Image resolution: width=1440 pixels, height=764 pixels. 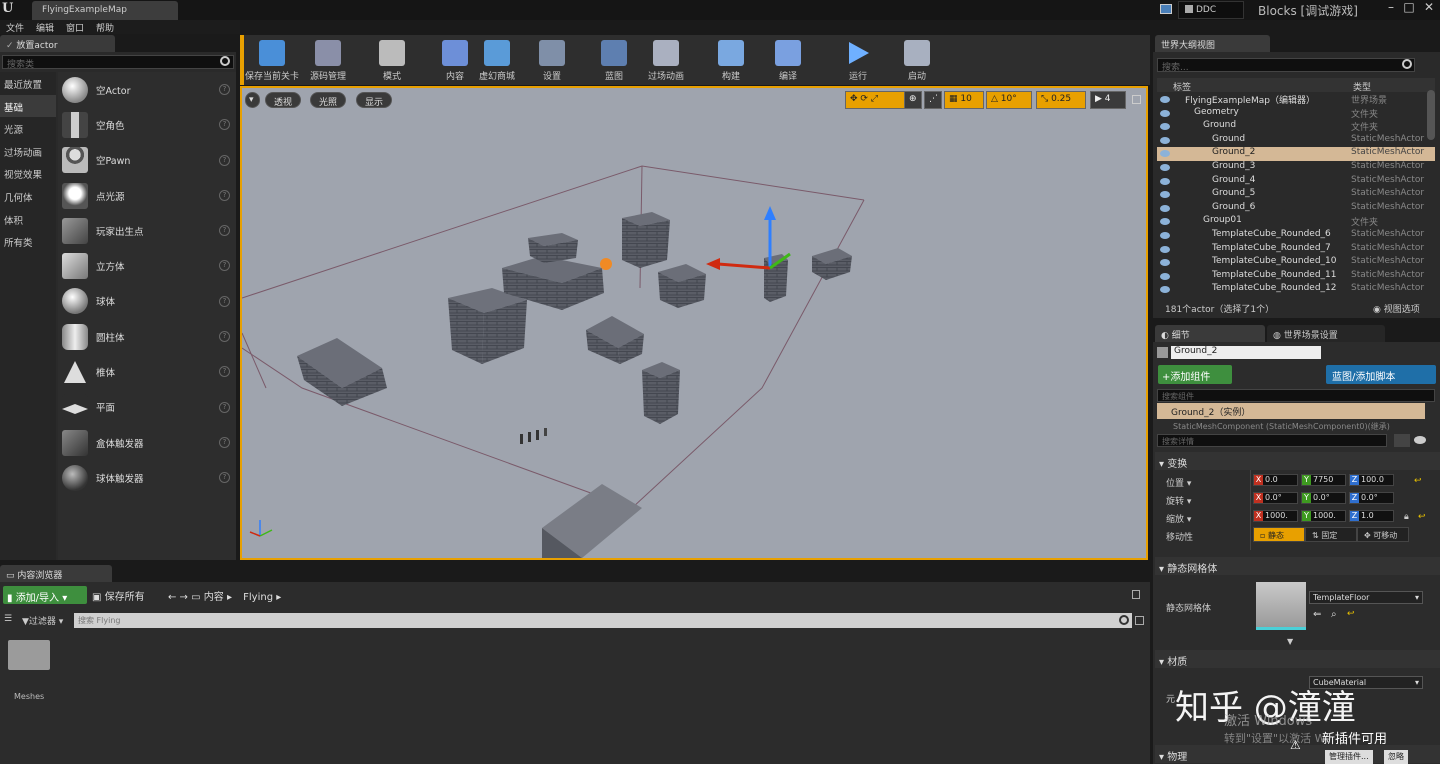 I want to click on location-x-input: X 0.0, so click(x=1275, y=480).